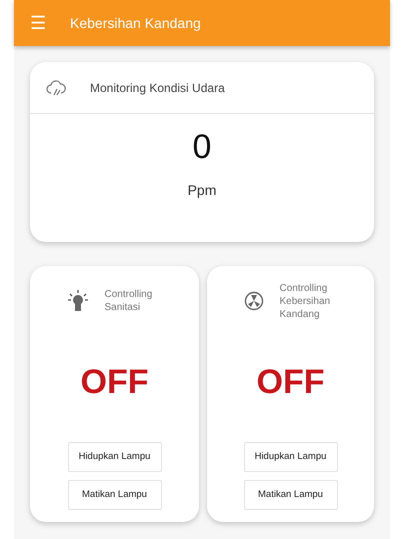 This screenshot has width=404, height=539. What do you see at coordinates (306, 301) in the screenshot?
I see `control-title: Controlling Kebersihan Kandang` at bounding box center [306, 301].